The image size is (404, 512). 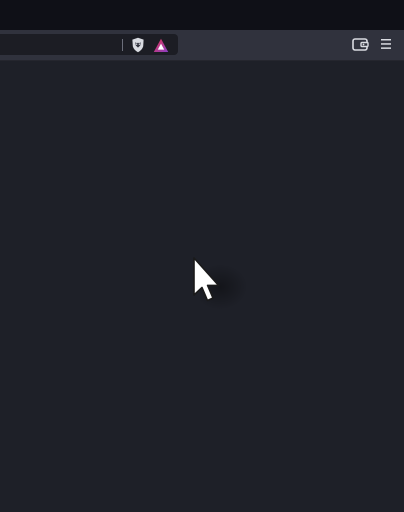 What do you see at coordinates (122, 45) in the screenshot?
I see `address-divider` at bounding box center [122, 45].